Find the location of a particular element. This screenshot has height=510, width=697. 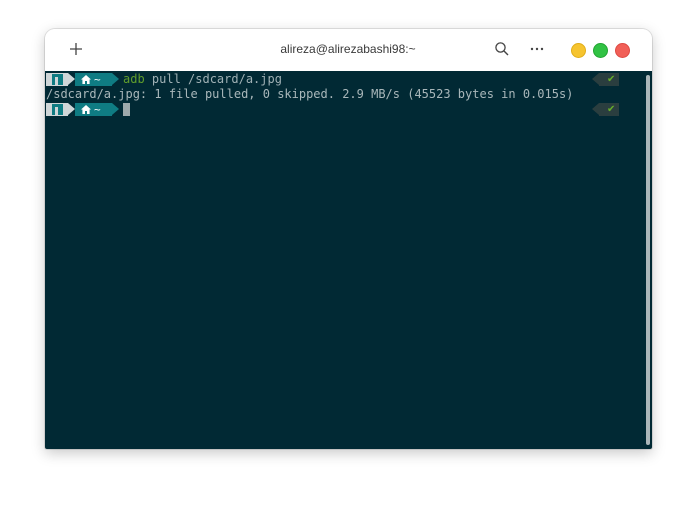

text-cursor is located at coordinates (126, 109).